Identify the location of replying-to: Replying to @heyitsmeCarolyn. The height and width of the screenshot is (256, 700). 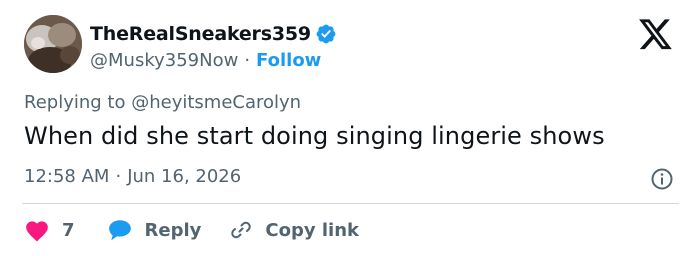
(162, 102).